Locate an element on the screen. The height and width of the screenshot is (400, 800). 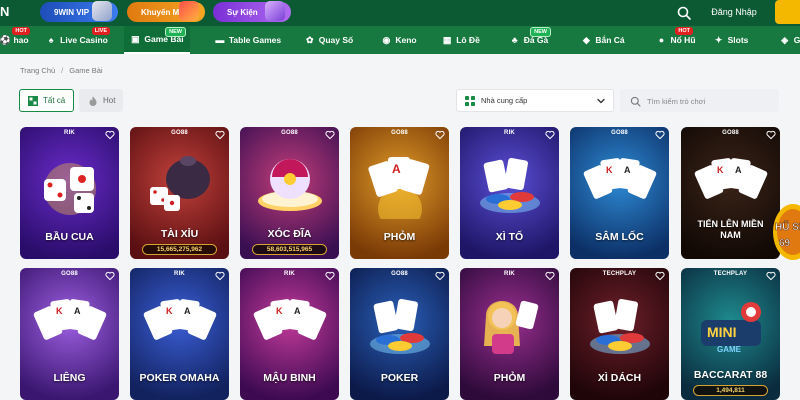
fish-icon: ◆ is located at coordinates (586, 40).